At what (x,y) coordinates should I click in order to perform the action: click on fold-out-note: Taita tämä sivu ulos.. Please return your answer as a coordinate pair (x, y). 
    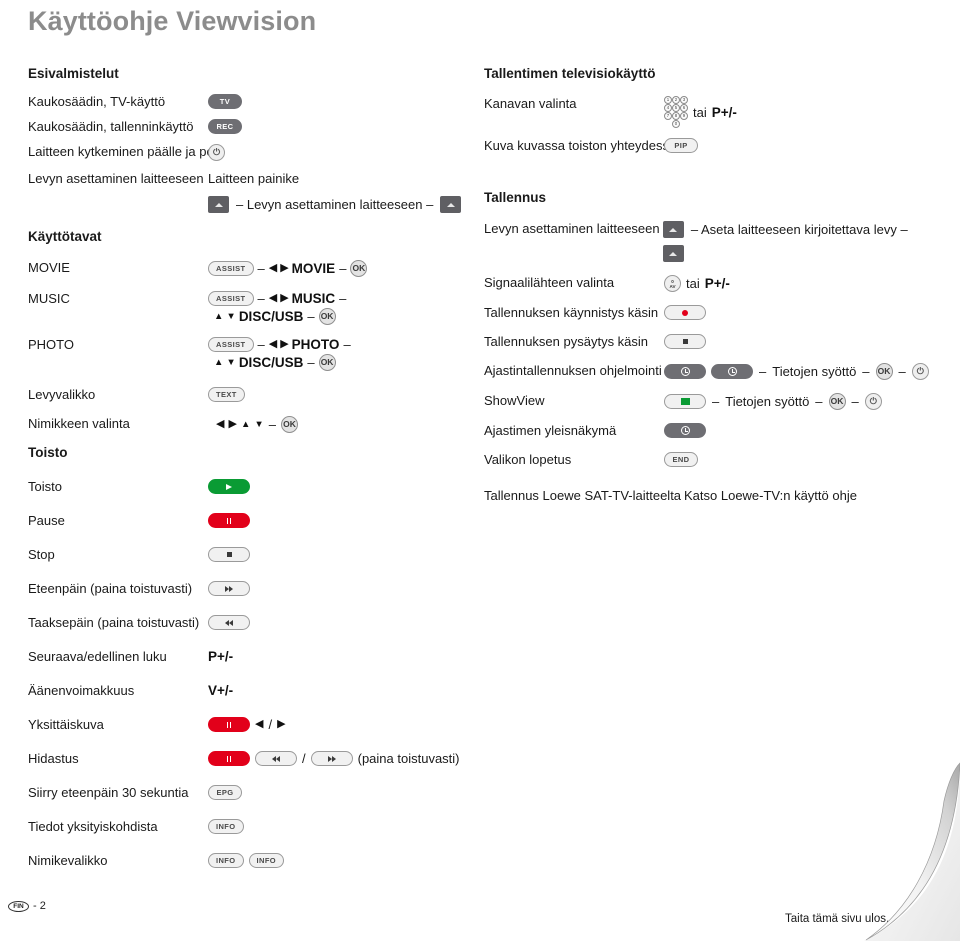
    Looking at the image, I should click on (837, 919).